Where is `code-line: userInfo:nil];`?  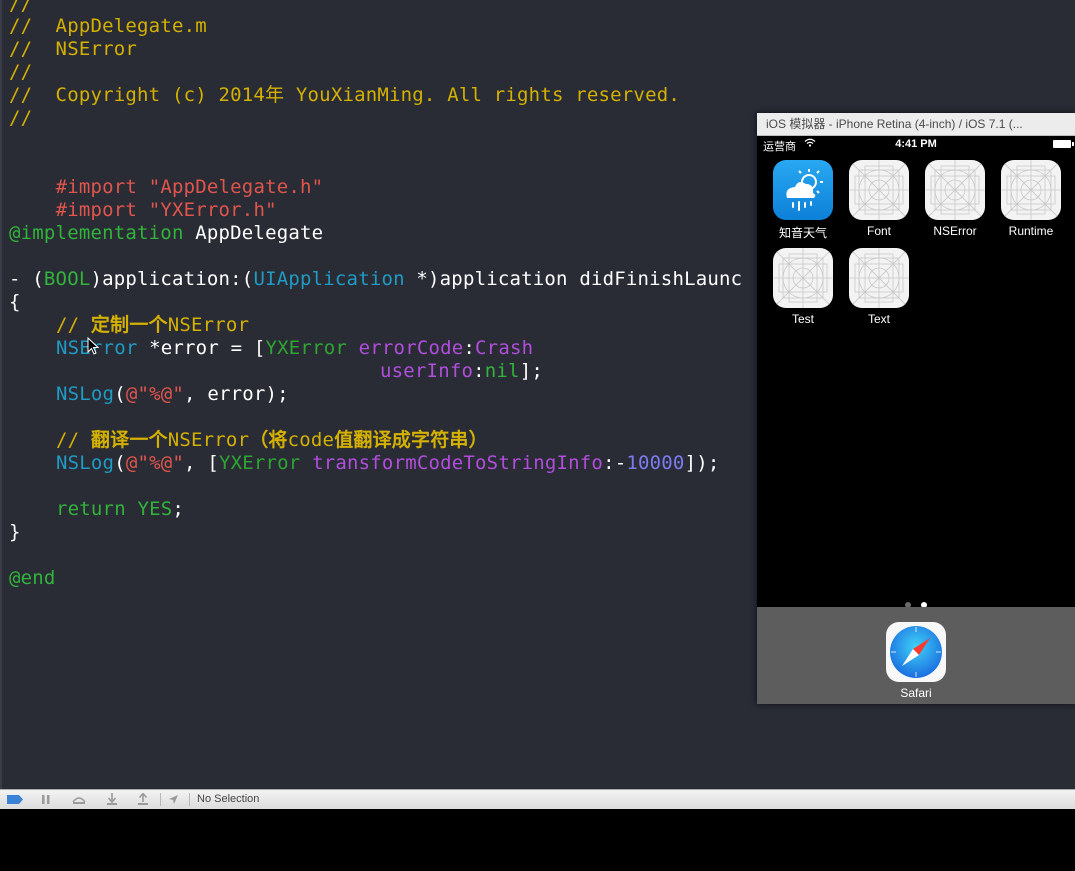
code-line: userInfo:nil]; is located at coordinates (461, 371).